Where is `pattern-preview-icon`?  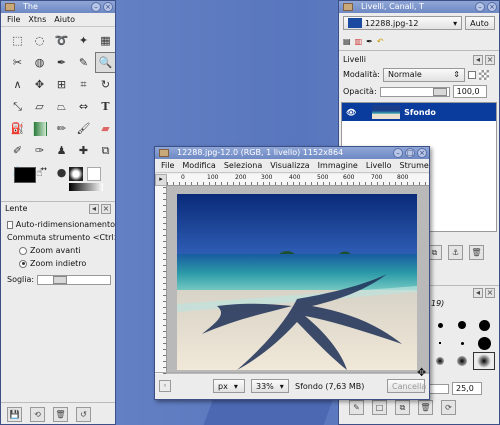 pattern-preview-icon is located at coordinates (94, 174).